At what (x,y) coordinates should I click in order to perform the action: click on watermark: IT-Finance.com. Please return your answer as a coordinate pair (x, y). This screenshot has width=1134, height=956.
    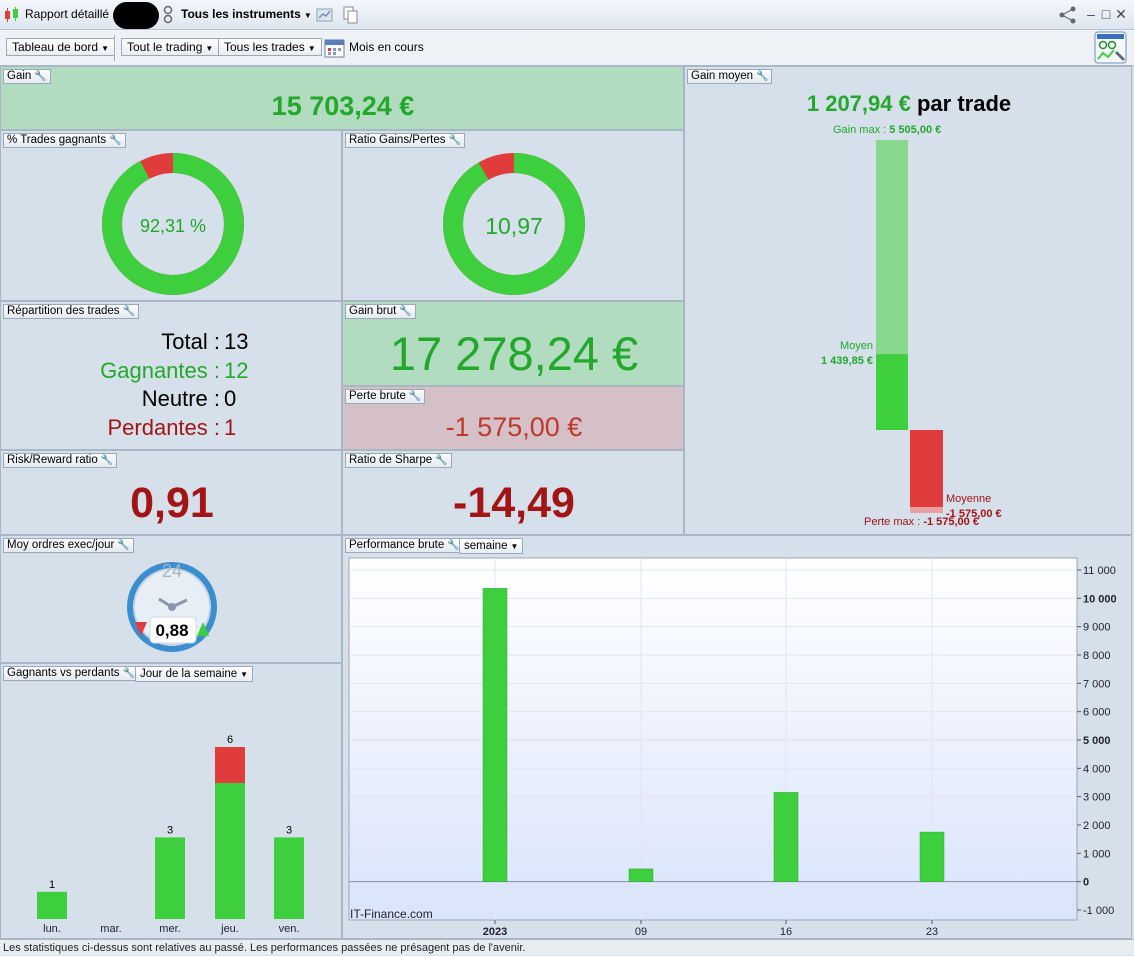
    Looking at the image, I should click on (391, 914).